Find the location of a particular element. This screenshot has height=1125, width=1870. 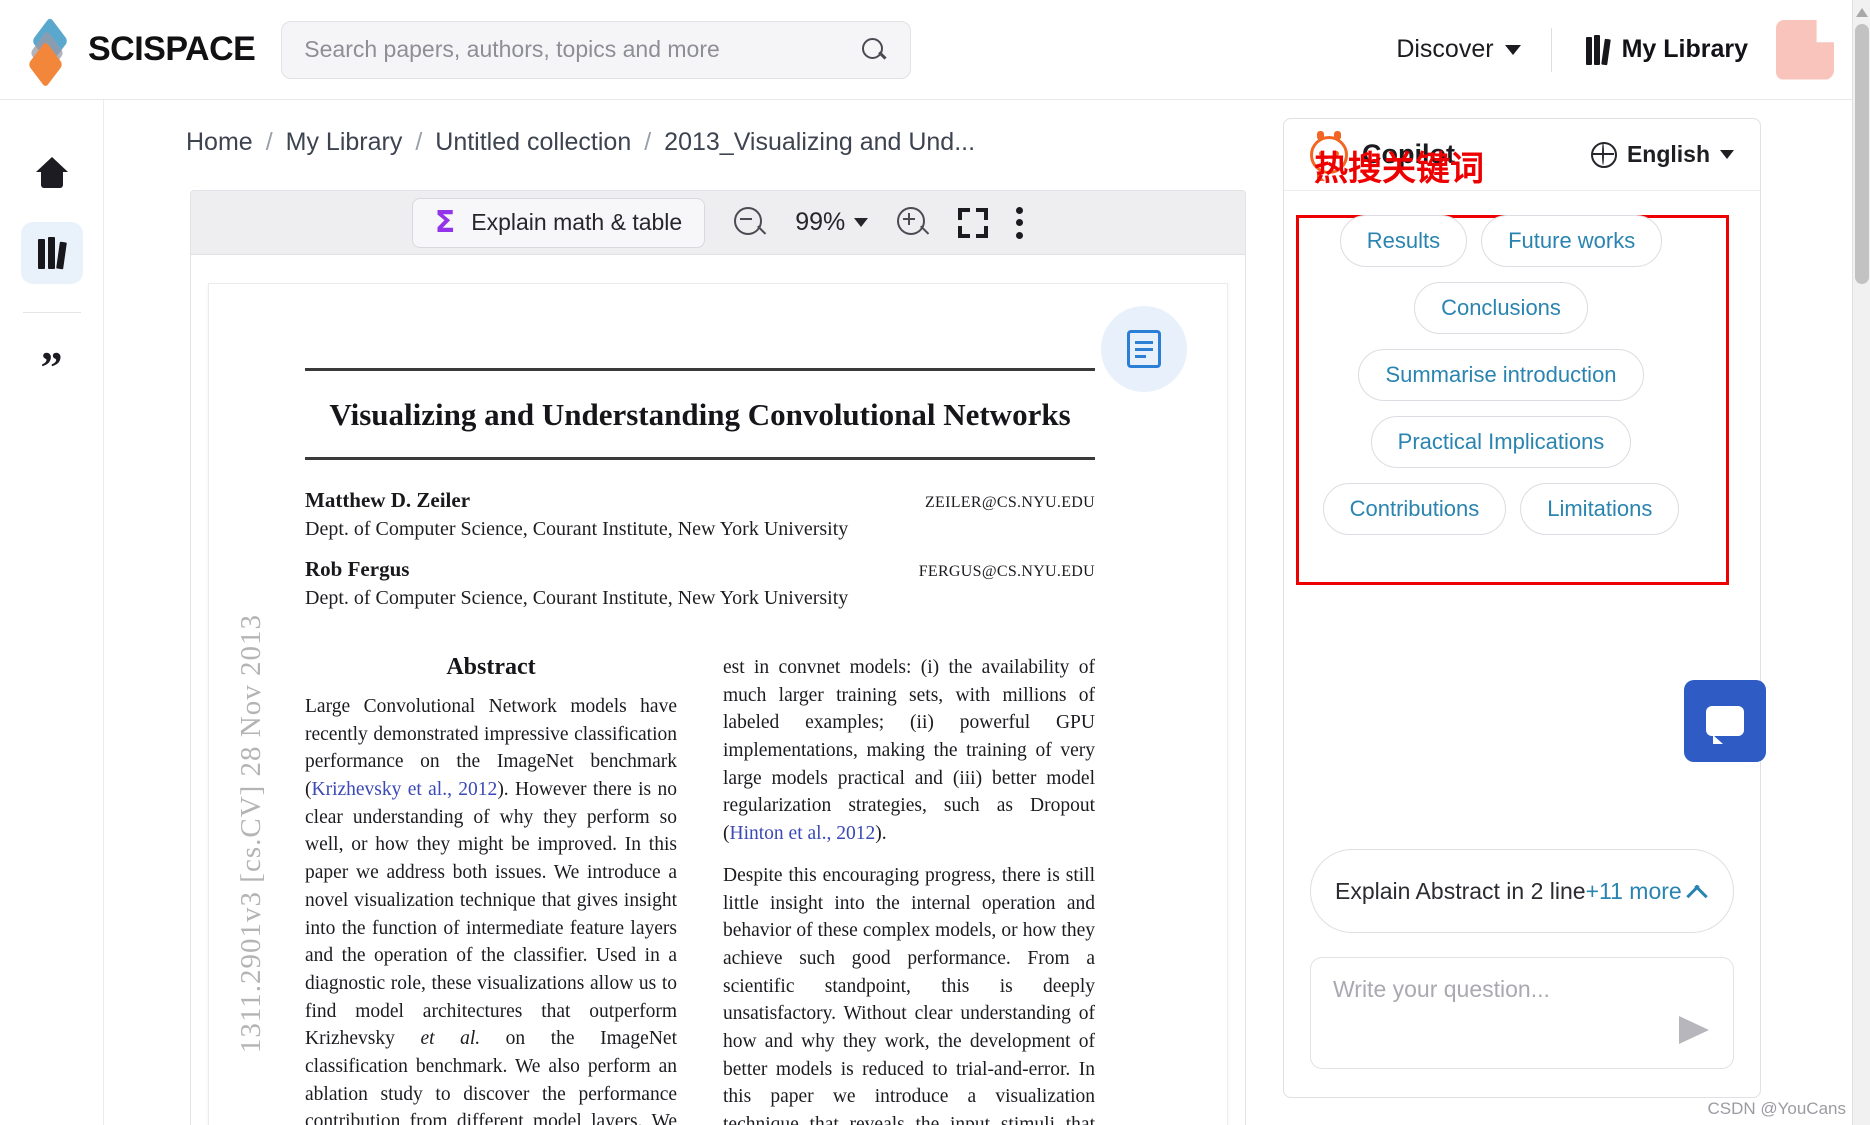

chip-summarise-introduction: Summarise introduction is located at coordinates (1501, 375).